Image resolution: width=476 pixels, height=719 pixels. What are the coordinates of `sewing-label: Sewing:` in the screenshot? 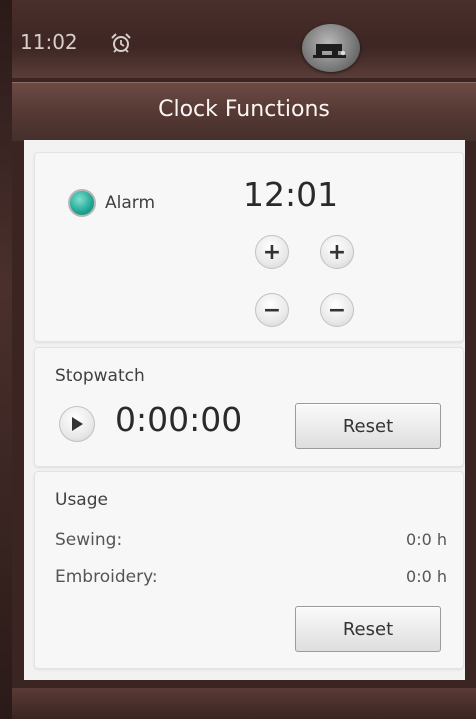 It's located at (89, 540).